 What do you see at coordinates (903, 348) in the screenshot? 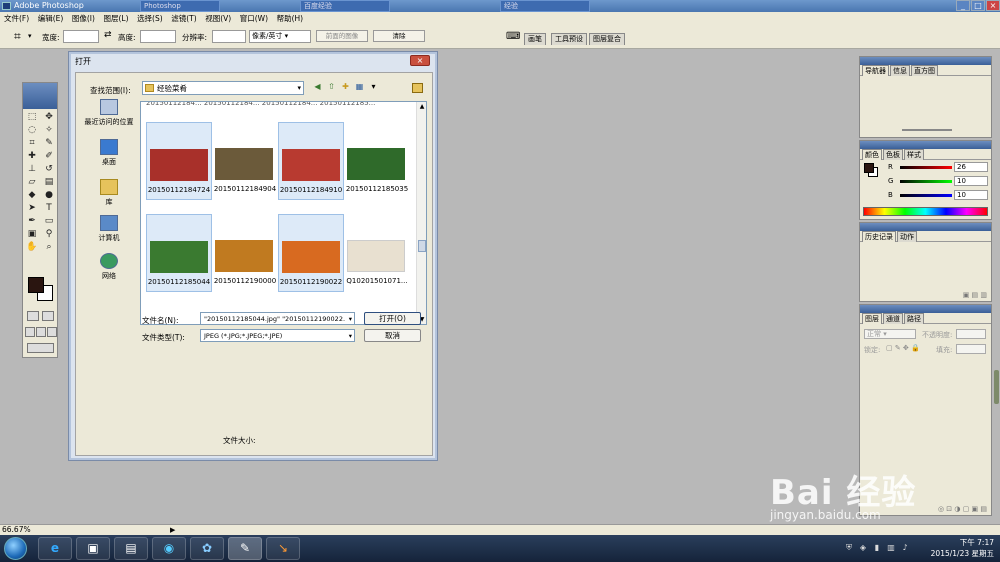
I see `lock-icons: ▢ ✎ ✥ 🔒` at bounding box center [903, 348].